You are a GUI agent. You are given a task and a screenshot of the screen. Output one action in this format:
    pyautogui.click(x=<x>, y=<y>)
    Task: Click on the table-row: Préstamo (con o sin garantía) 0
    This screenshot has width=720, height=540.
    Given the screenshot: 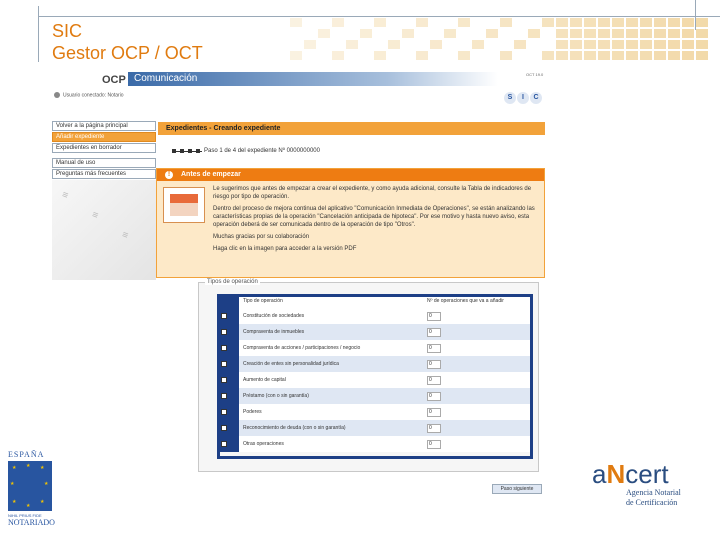 What is the action you would take?
    pyautogui.click(x=375, y=396)
    